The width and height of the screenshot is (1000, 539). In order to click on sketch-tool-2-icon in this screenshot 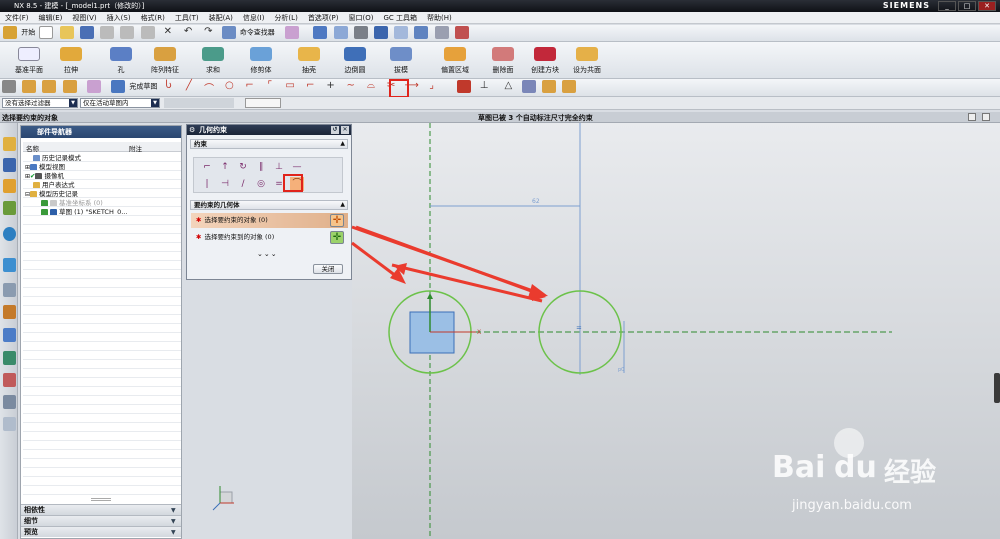, I will do `click(29, 86)`.